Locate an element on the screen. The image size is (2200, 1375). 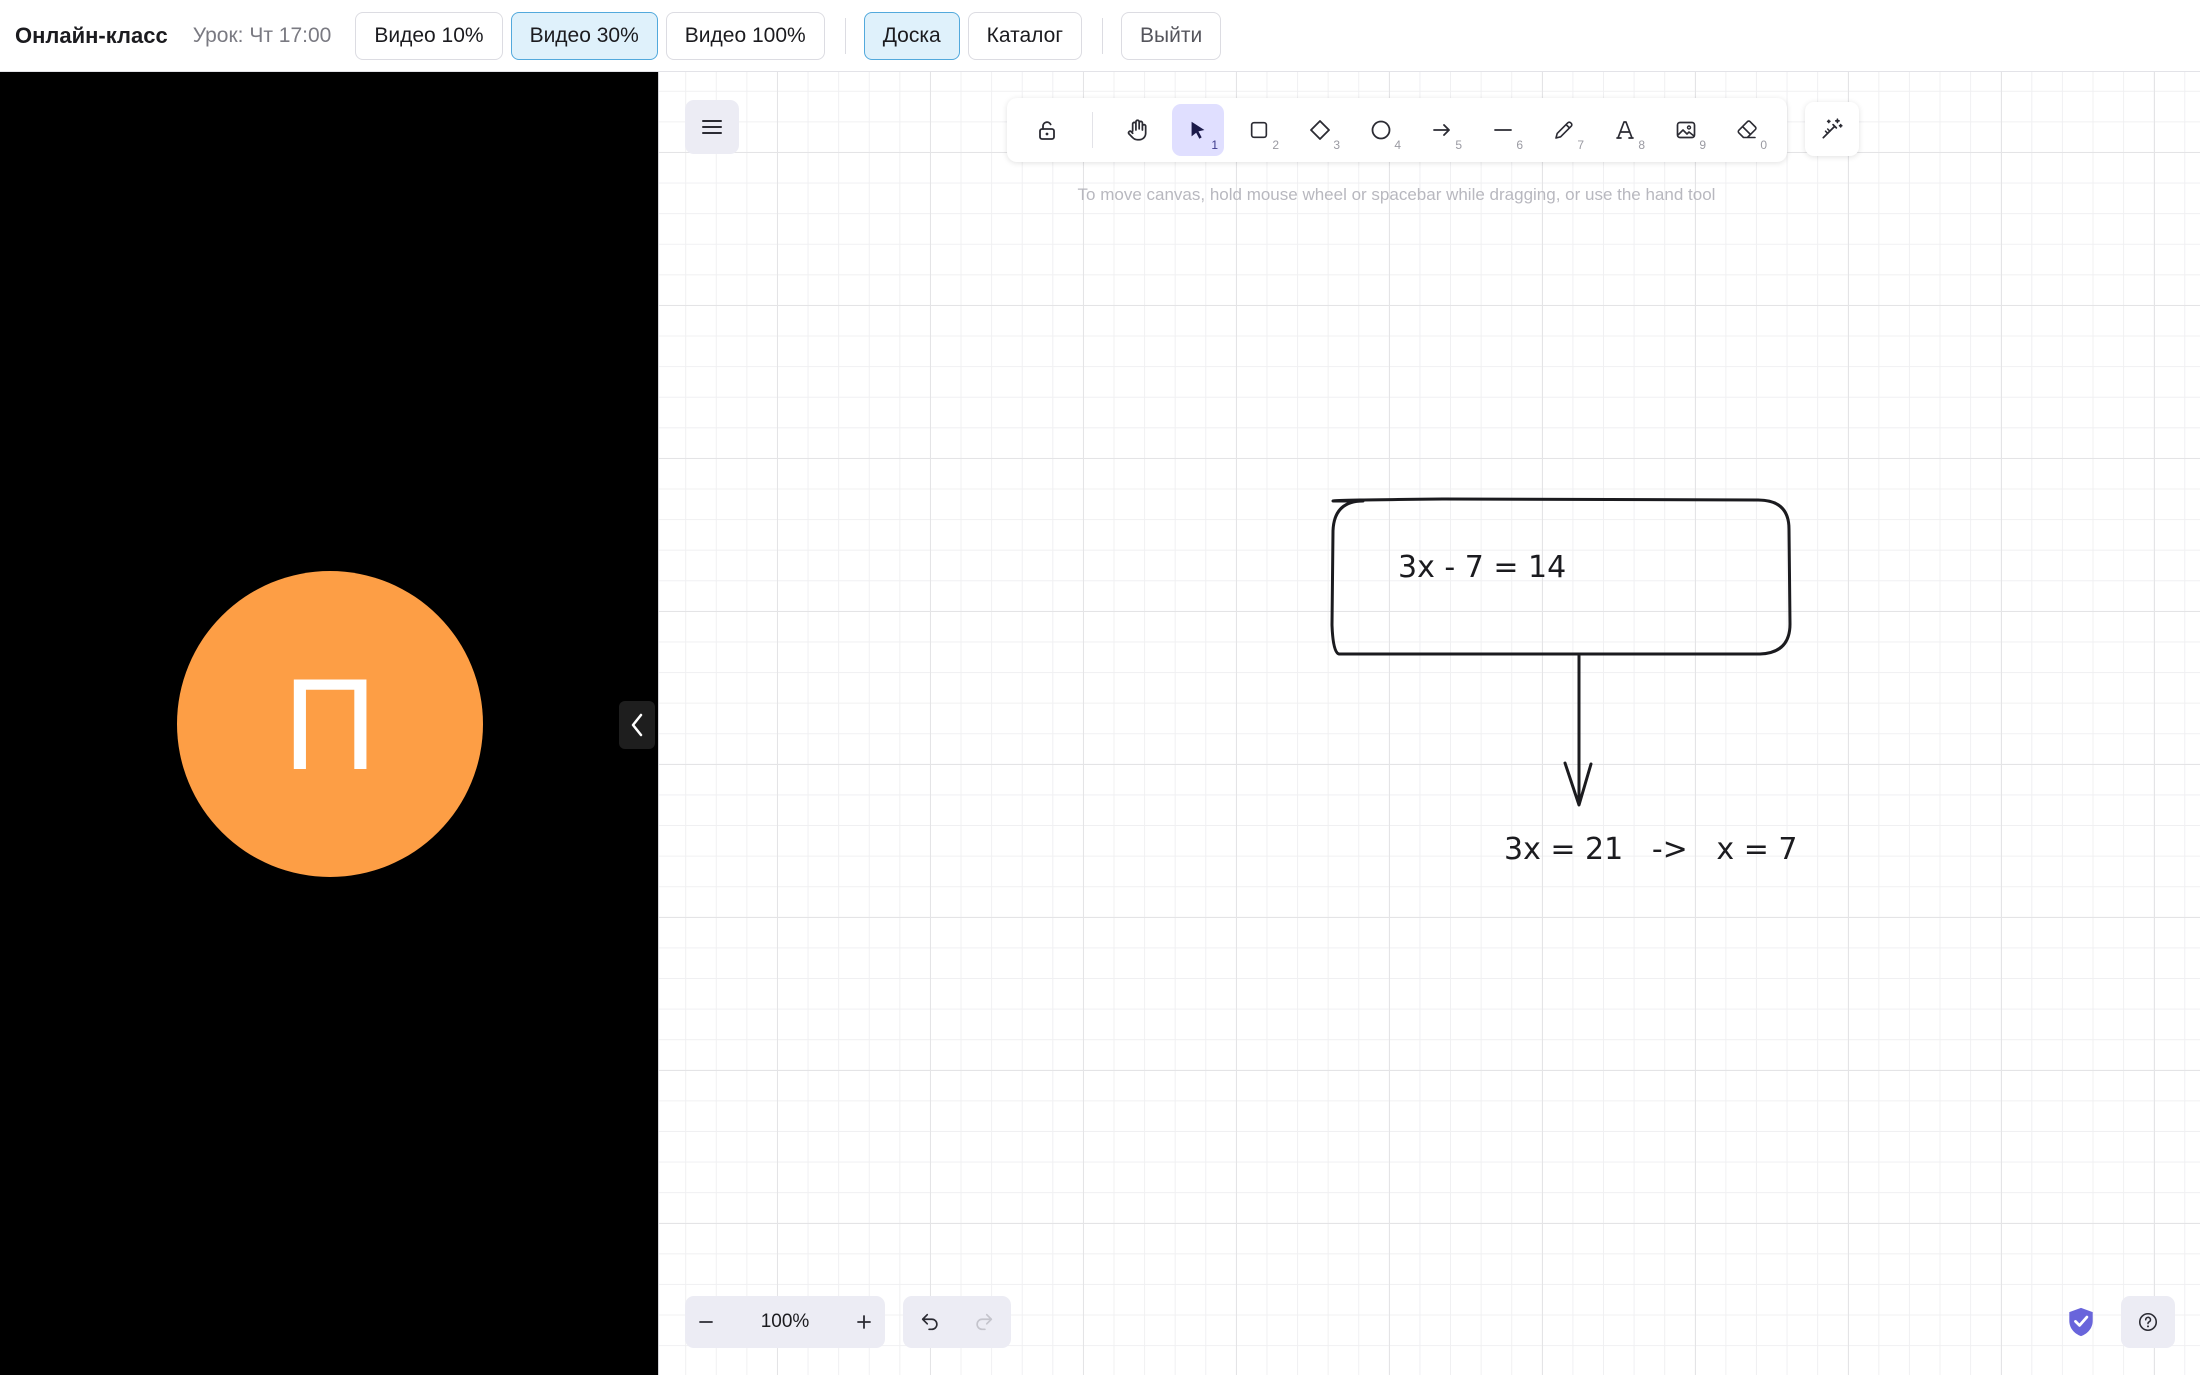
collapse-video-button is located at coordinates (637, 725).